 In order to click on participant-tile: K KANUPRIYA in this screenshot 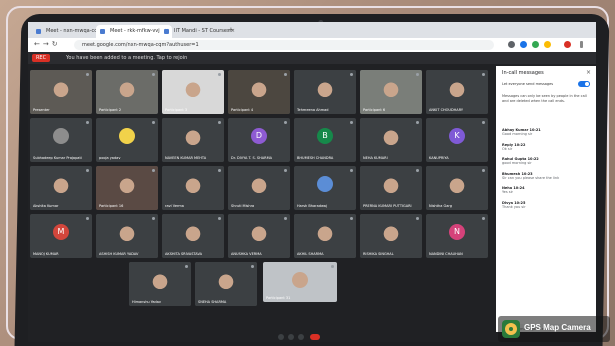, I will do `click(457, 140)`.